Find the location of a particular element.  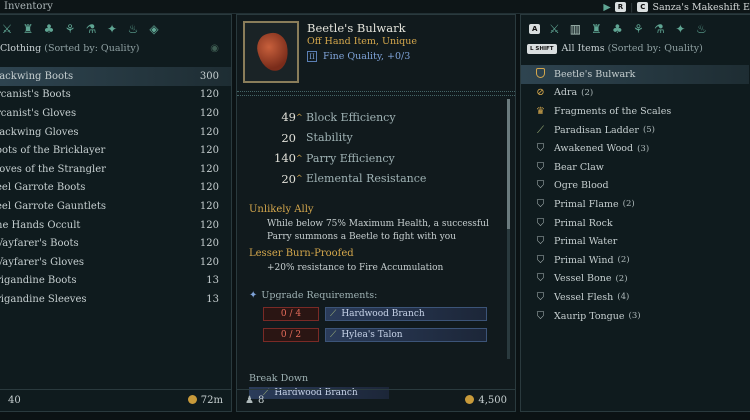

scrollbar-thumb is located at coordinates (508, 164).